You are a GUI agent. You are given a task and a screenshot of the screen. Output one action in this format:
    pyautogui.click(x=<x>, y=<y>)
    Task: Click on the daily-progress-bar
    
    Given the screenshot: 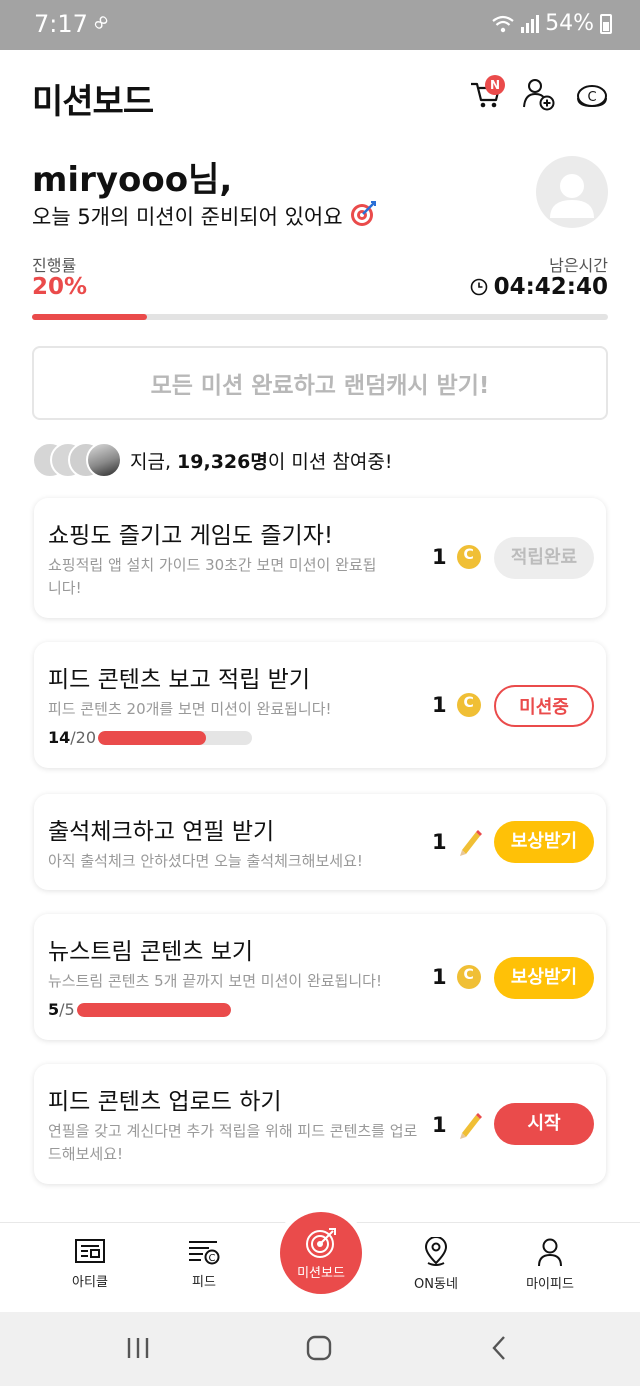 What is the action you would take?
    pyautogui.click(x=320, y=317)
    